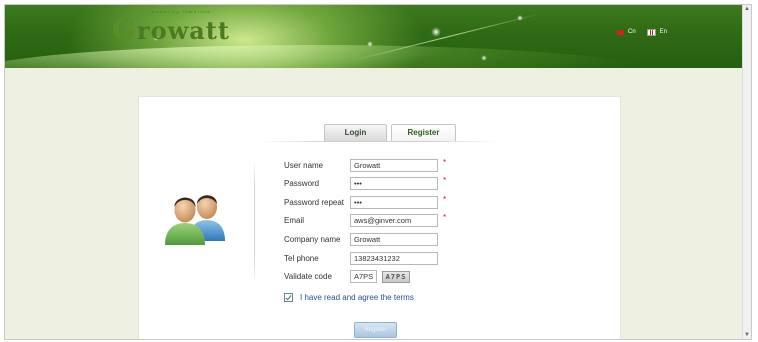  What do you see at coordinates (632, 32) in the screenshot?
I see `language-cn-link: Cn` at bounding box center [632, 32].